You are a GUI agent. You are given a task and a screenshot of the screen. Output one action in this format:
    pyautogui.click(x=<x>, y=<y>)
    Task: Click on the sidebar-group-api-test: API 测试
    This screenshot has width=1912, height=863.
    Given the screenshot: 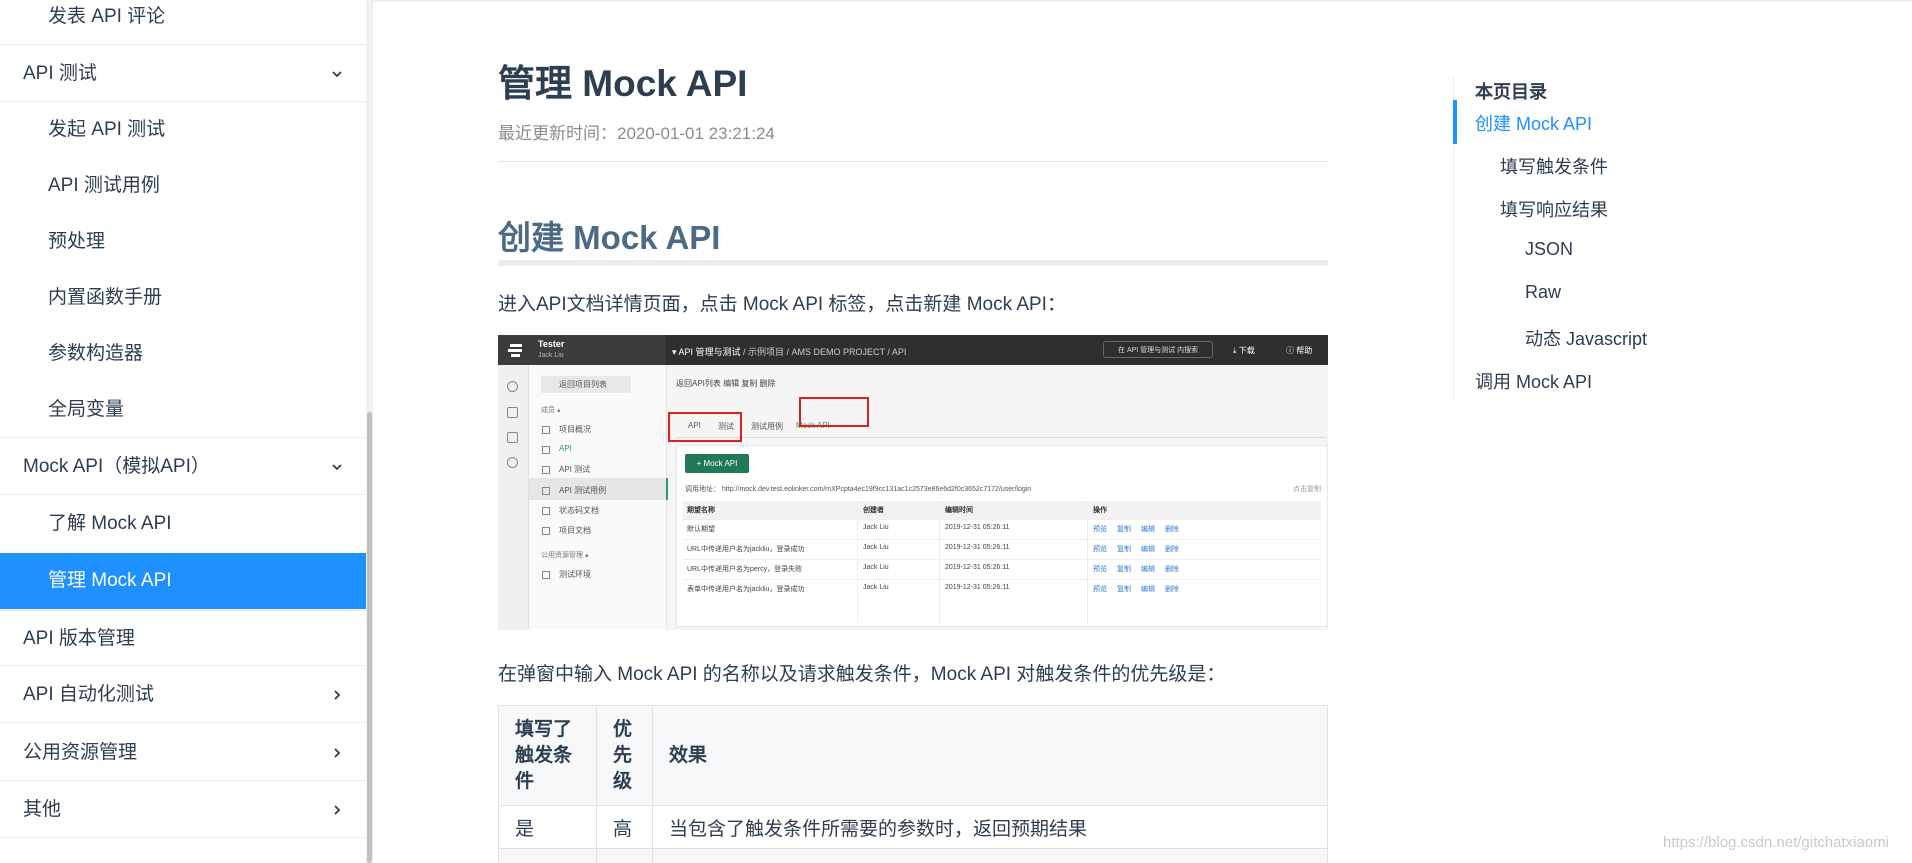 What is the action you would take?
    pyautogui.click(x=183, y=74)
    